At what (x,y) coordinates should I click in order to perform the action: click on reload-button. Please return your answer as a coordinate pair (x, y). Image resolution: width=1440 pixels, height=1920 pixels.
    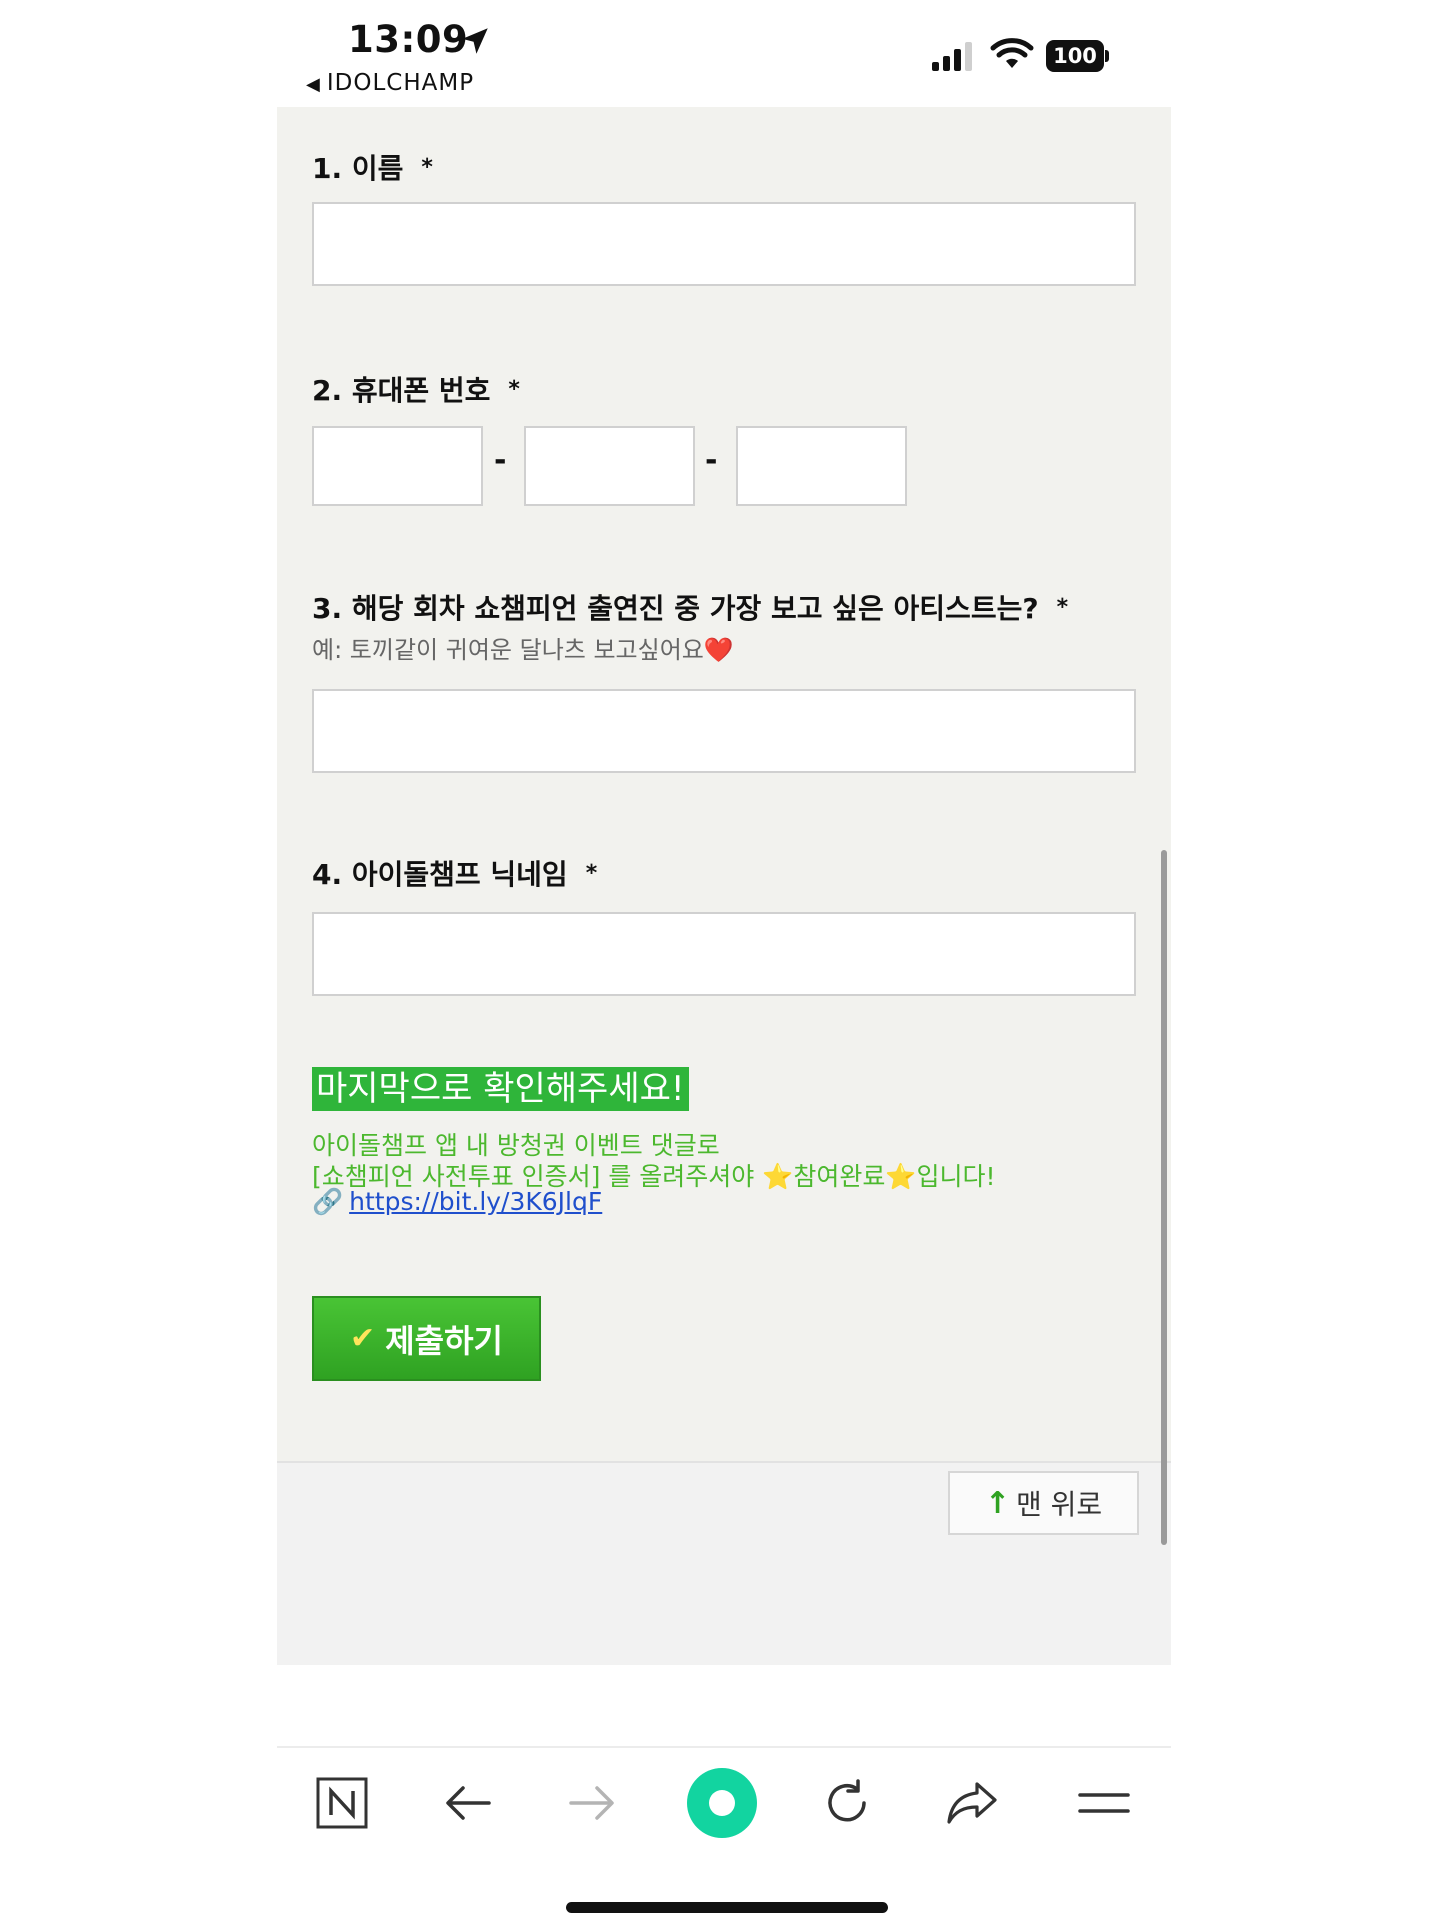
    Looking at the image, I should click on (847, 1803).